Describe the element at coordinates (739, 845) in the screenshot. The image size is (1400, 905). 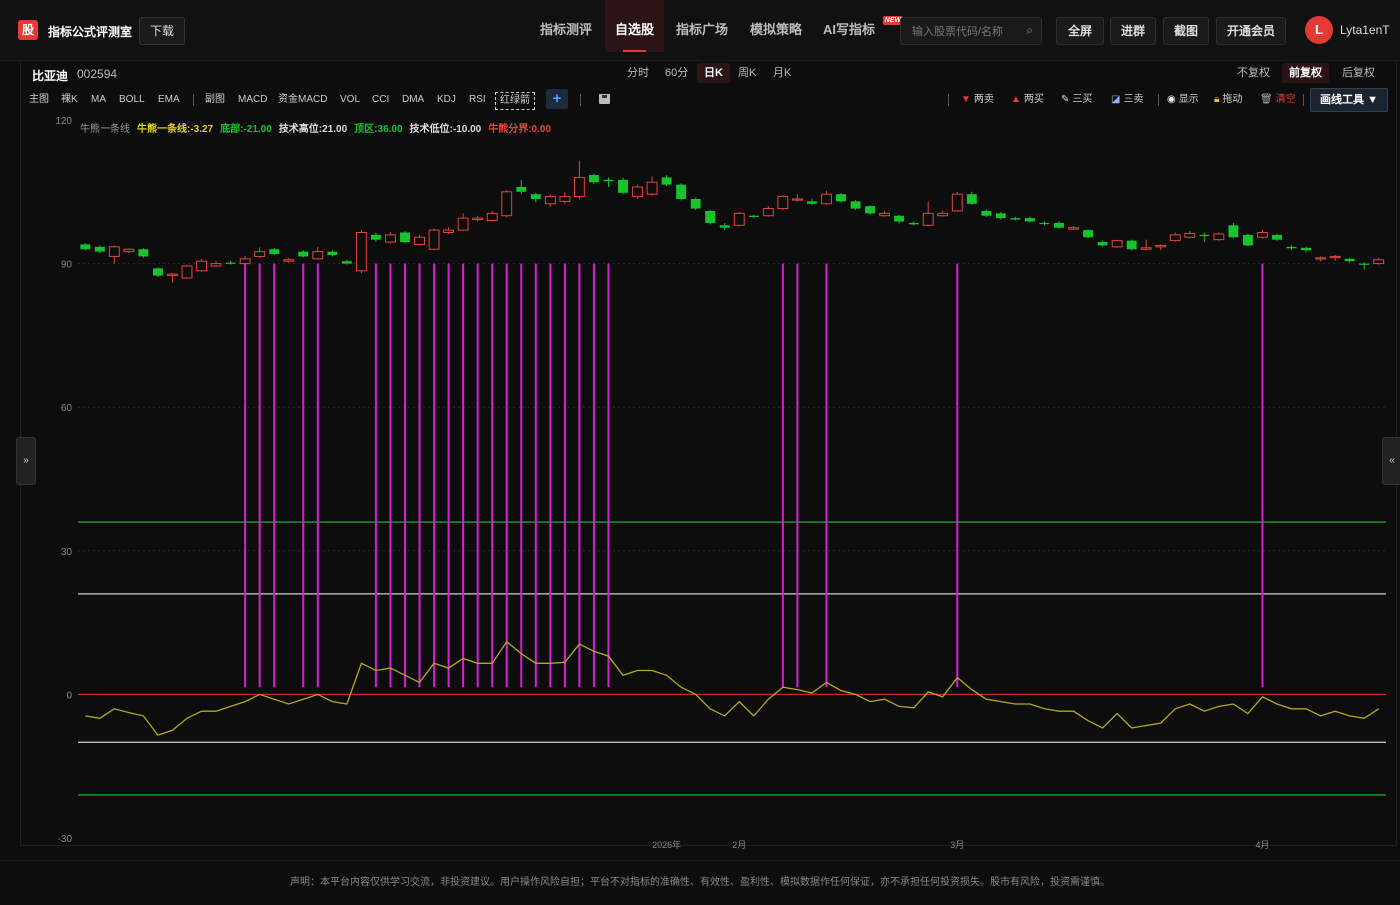
I see `x-tick-label: 2月` at that location.